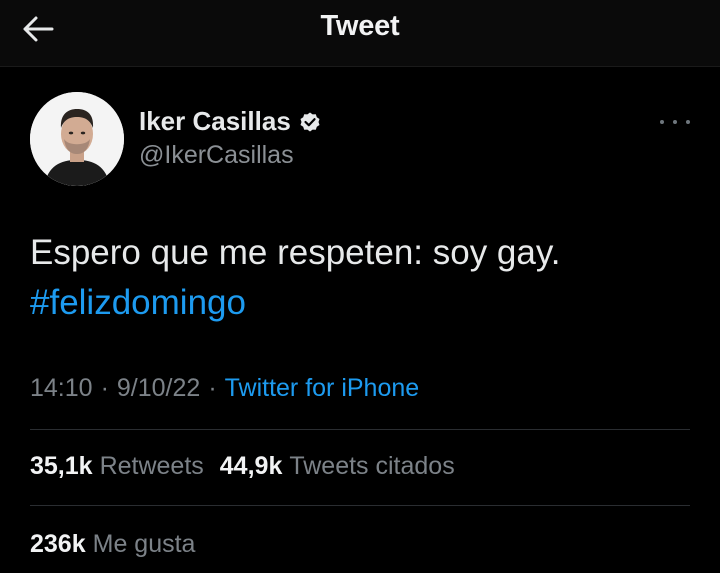  Describe the element at coordinates (215, 121) in the screenshot. I see `author-name-text: Iker Casillas` at that location.